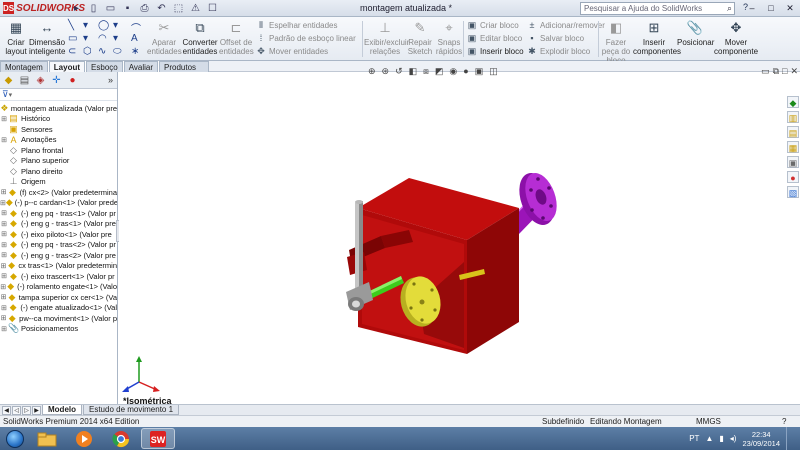 The image size is (800, 450). Describe the element at coordinates (75, 52) in the screenshot. I see `slot-icon: ⊂` at that location.